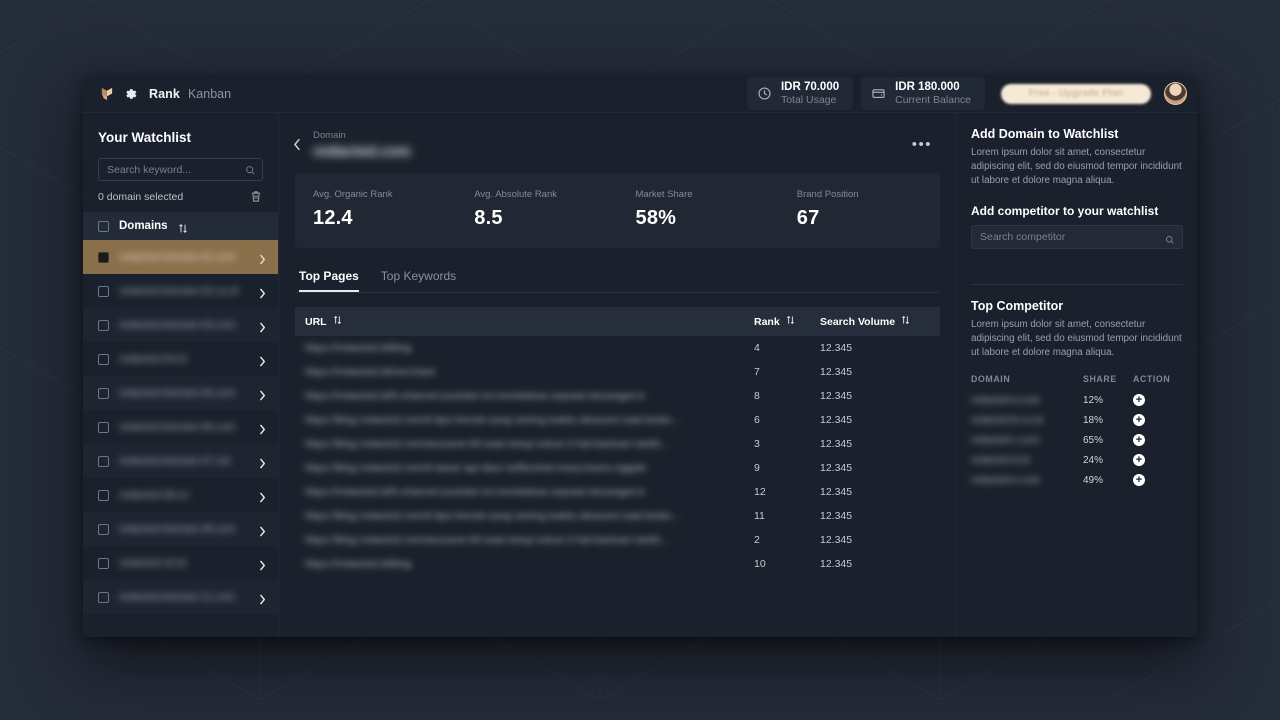  What do you see at coordinates (1077, 380) in the screenshot?
I see `competitor-header-row: DOMAIN SHARE ACTION` at bounding box center [1077, 380].